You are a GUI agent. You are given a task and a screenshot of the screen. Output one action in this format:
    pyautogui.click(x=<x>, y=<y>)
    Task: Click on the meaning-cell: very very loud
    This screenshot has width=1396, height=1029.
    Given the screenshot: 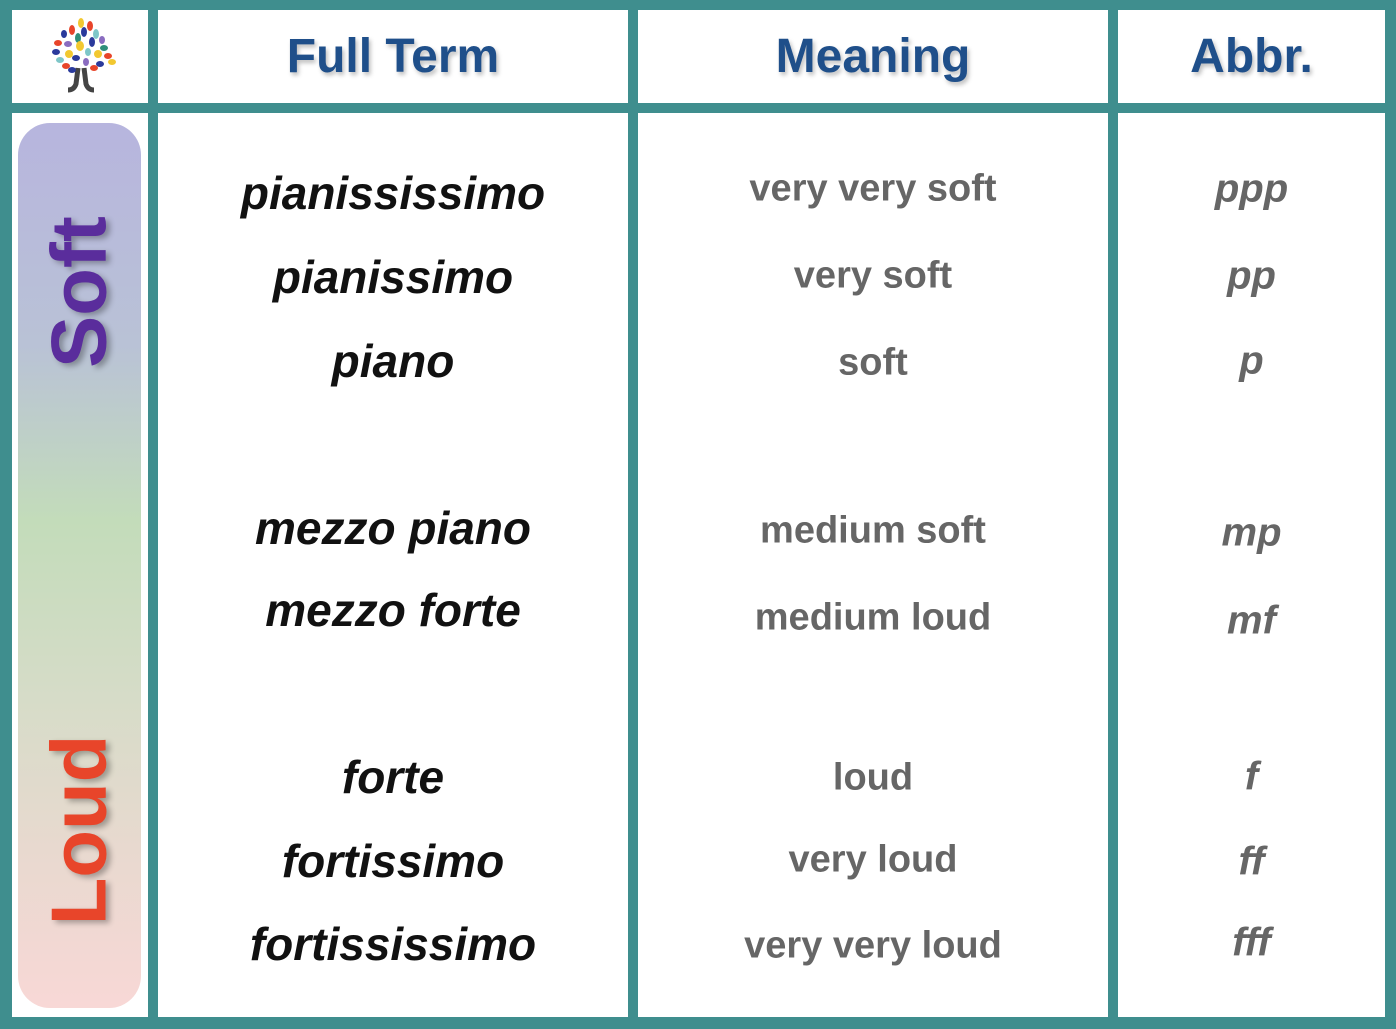 What is the action you would take?
    pyautogui.click(x=873, y=945)
    